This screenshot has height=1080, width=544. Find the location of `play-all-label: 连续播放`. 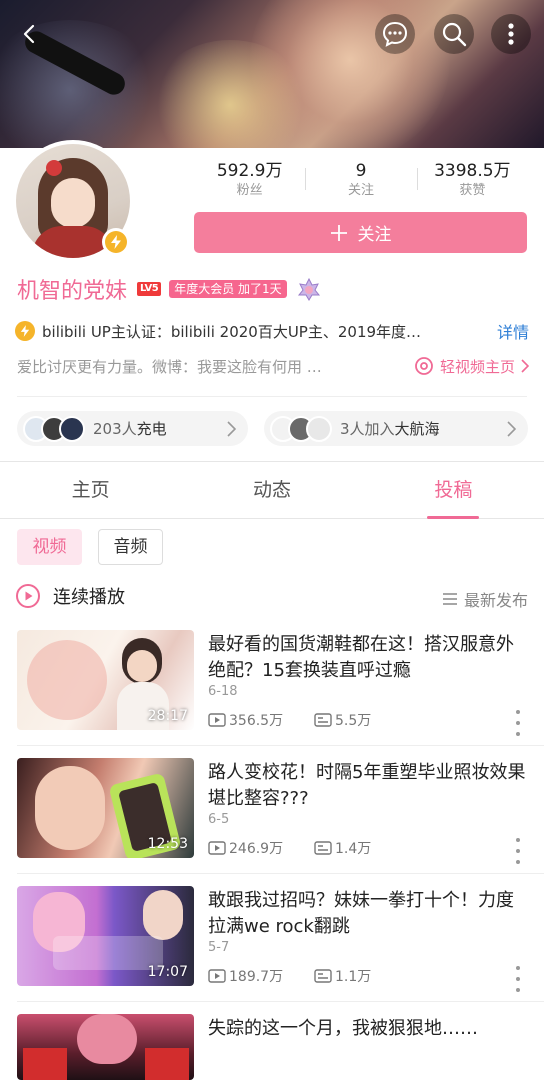

play-all-label: 连续播放 is located at coordinates (89, 597).